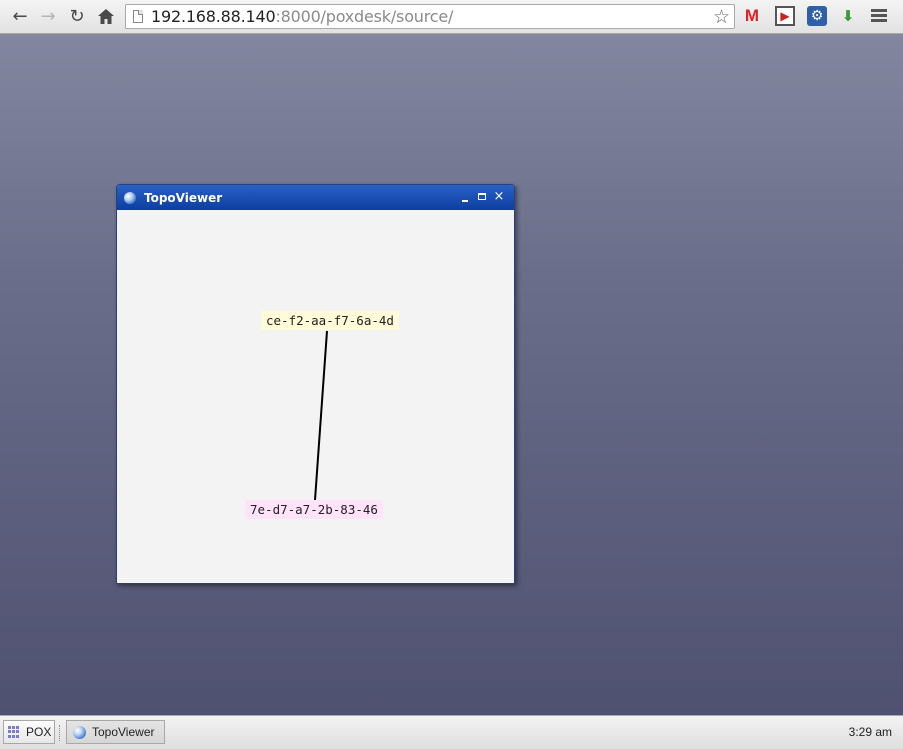 This screenshot has height=749, width=903. I want to click on taskbar: POX TopoViewer 3:29 am, so click(451, 732).